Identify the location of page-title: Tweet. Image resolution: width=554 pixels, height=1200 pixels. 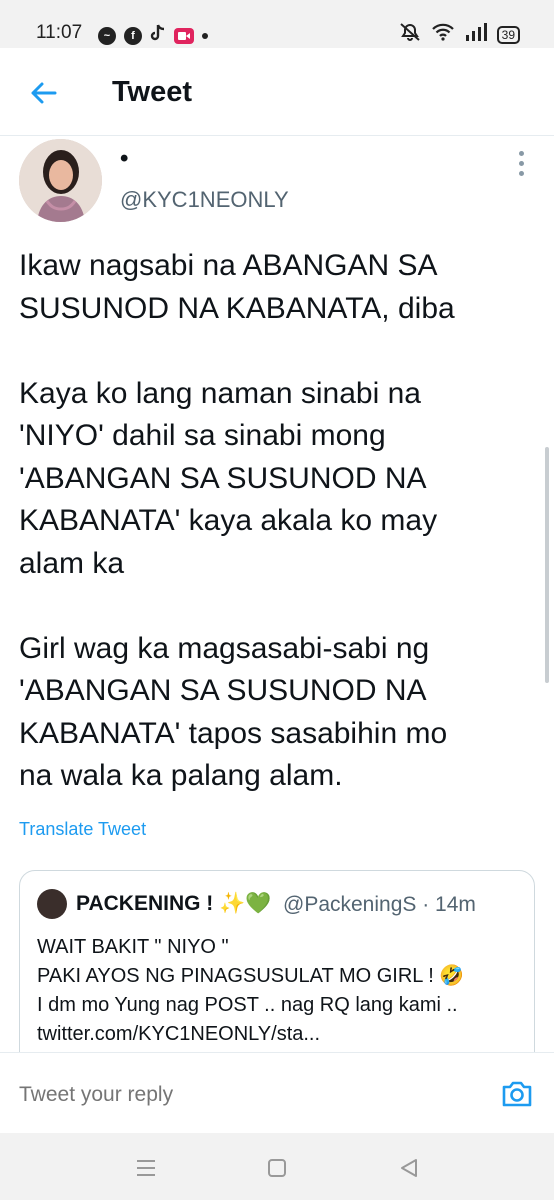
(152, 92).